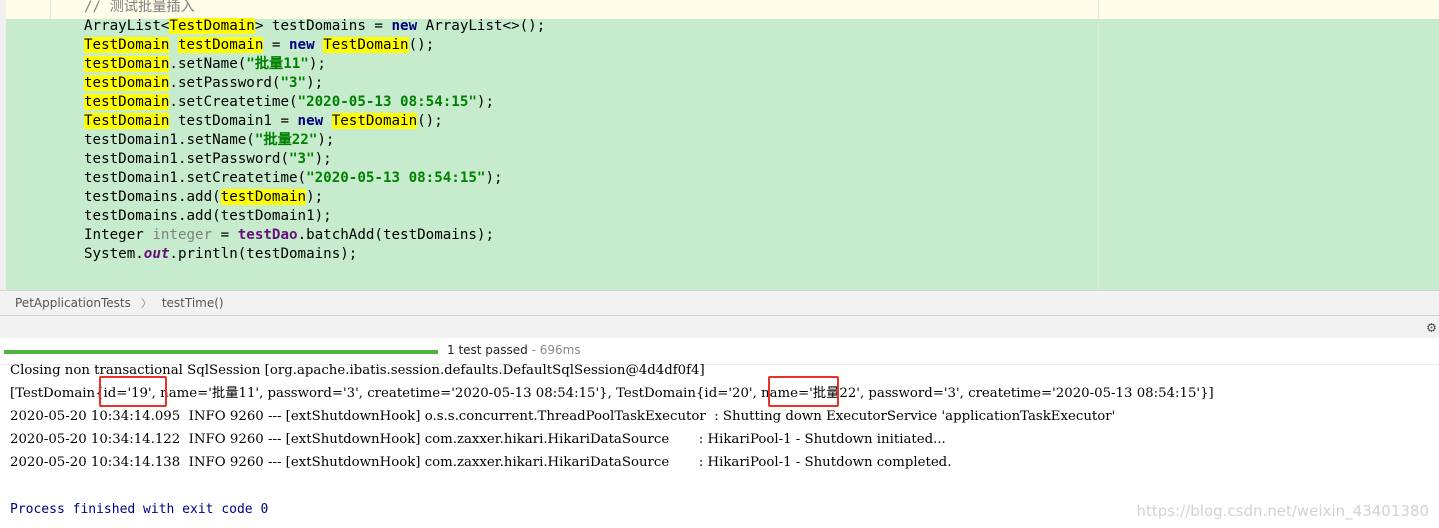  I want to click on test-status-label: 1 test passed, so click(487, 350).